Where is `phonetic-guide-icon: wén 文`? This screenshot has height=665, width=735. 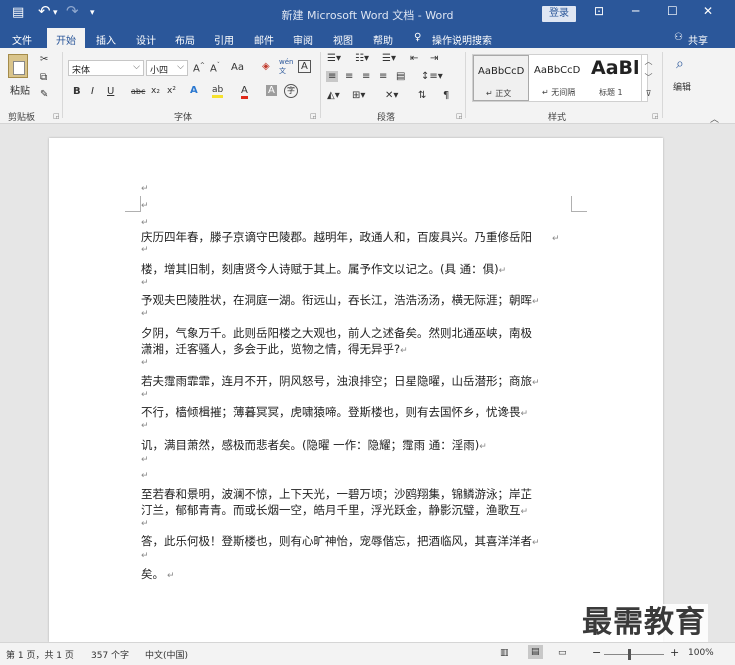 phonetic-guide-icon: wén 文 is located at coordinates (286, 67).